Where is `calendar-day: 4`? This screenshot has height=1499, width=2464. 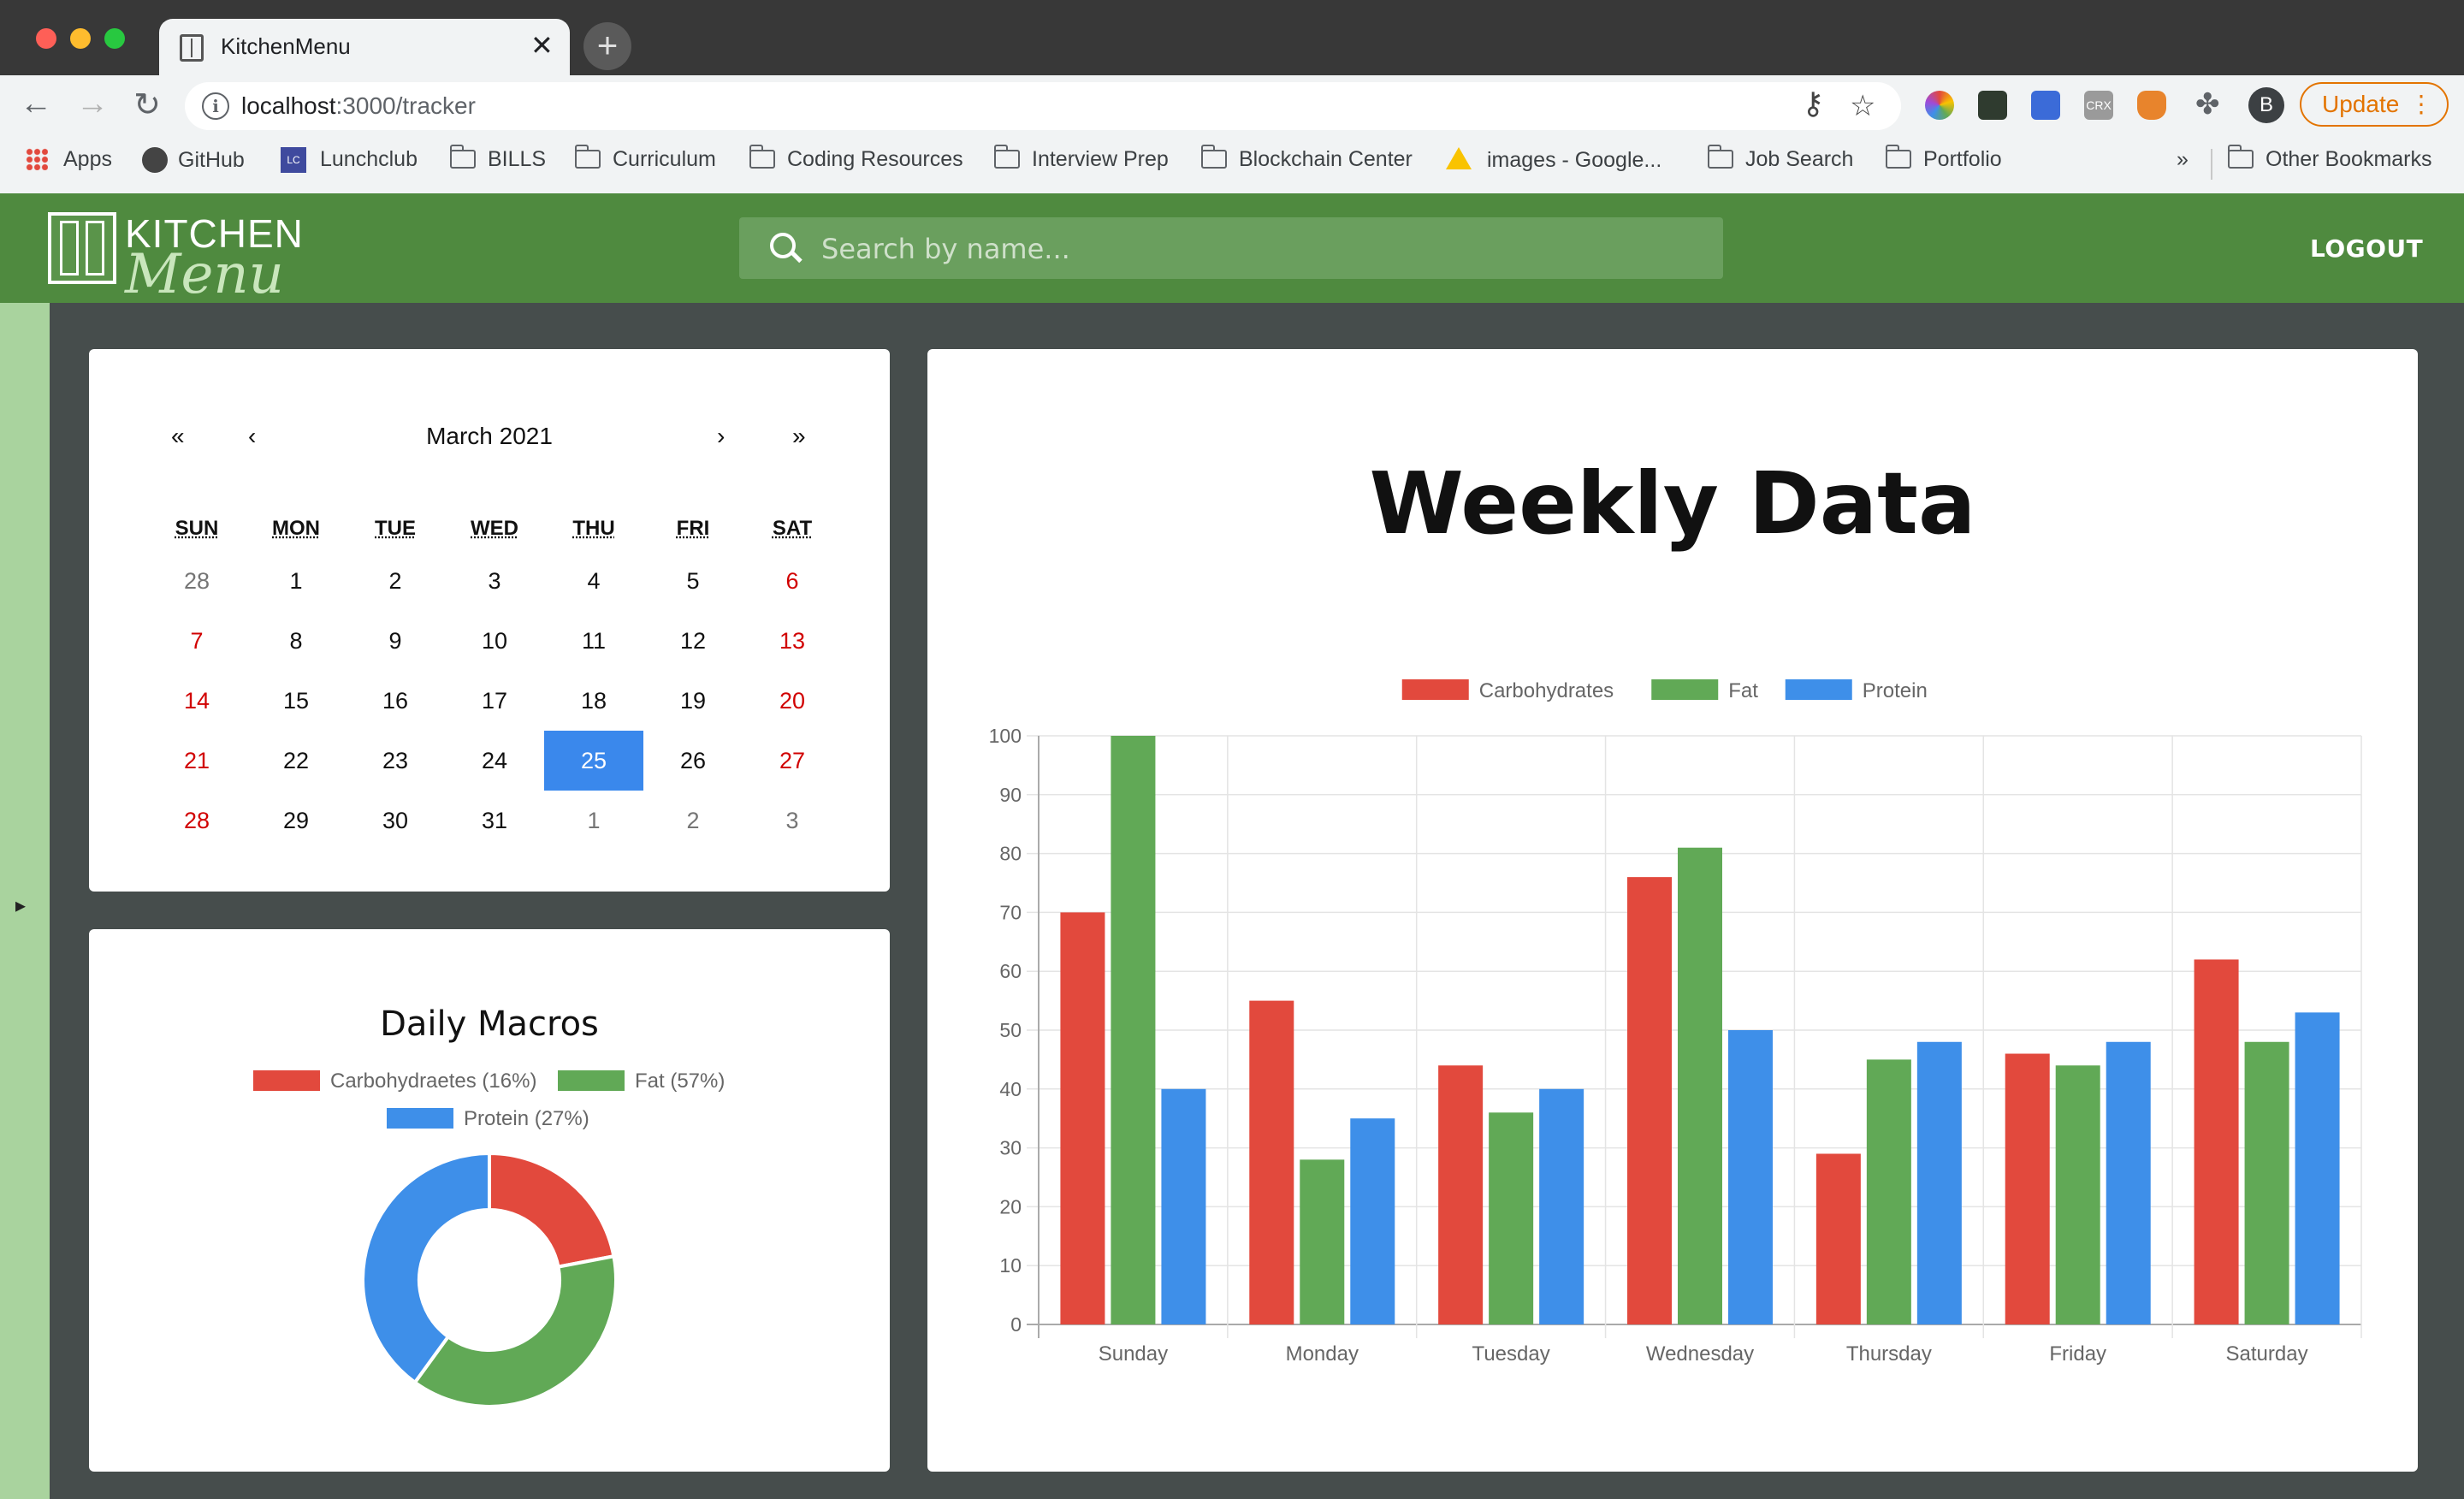 calendar-day: 4 is located at coordinates (593, 581).